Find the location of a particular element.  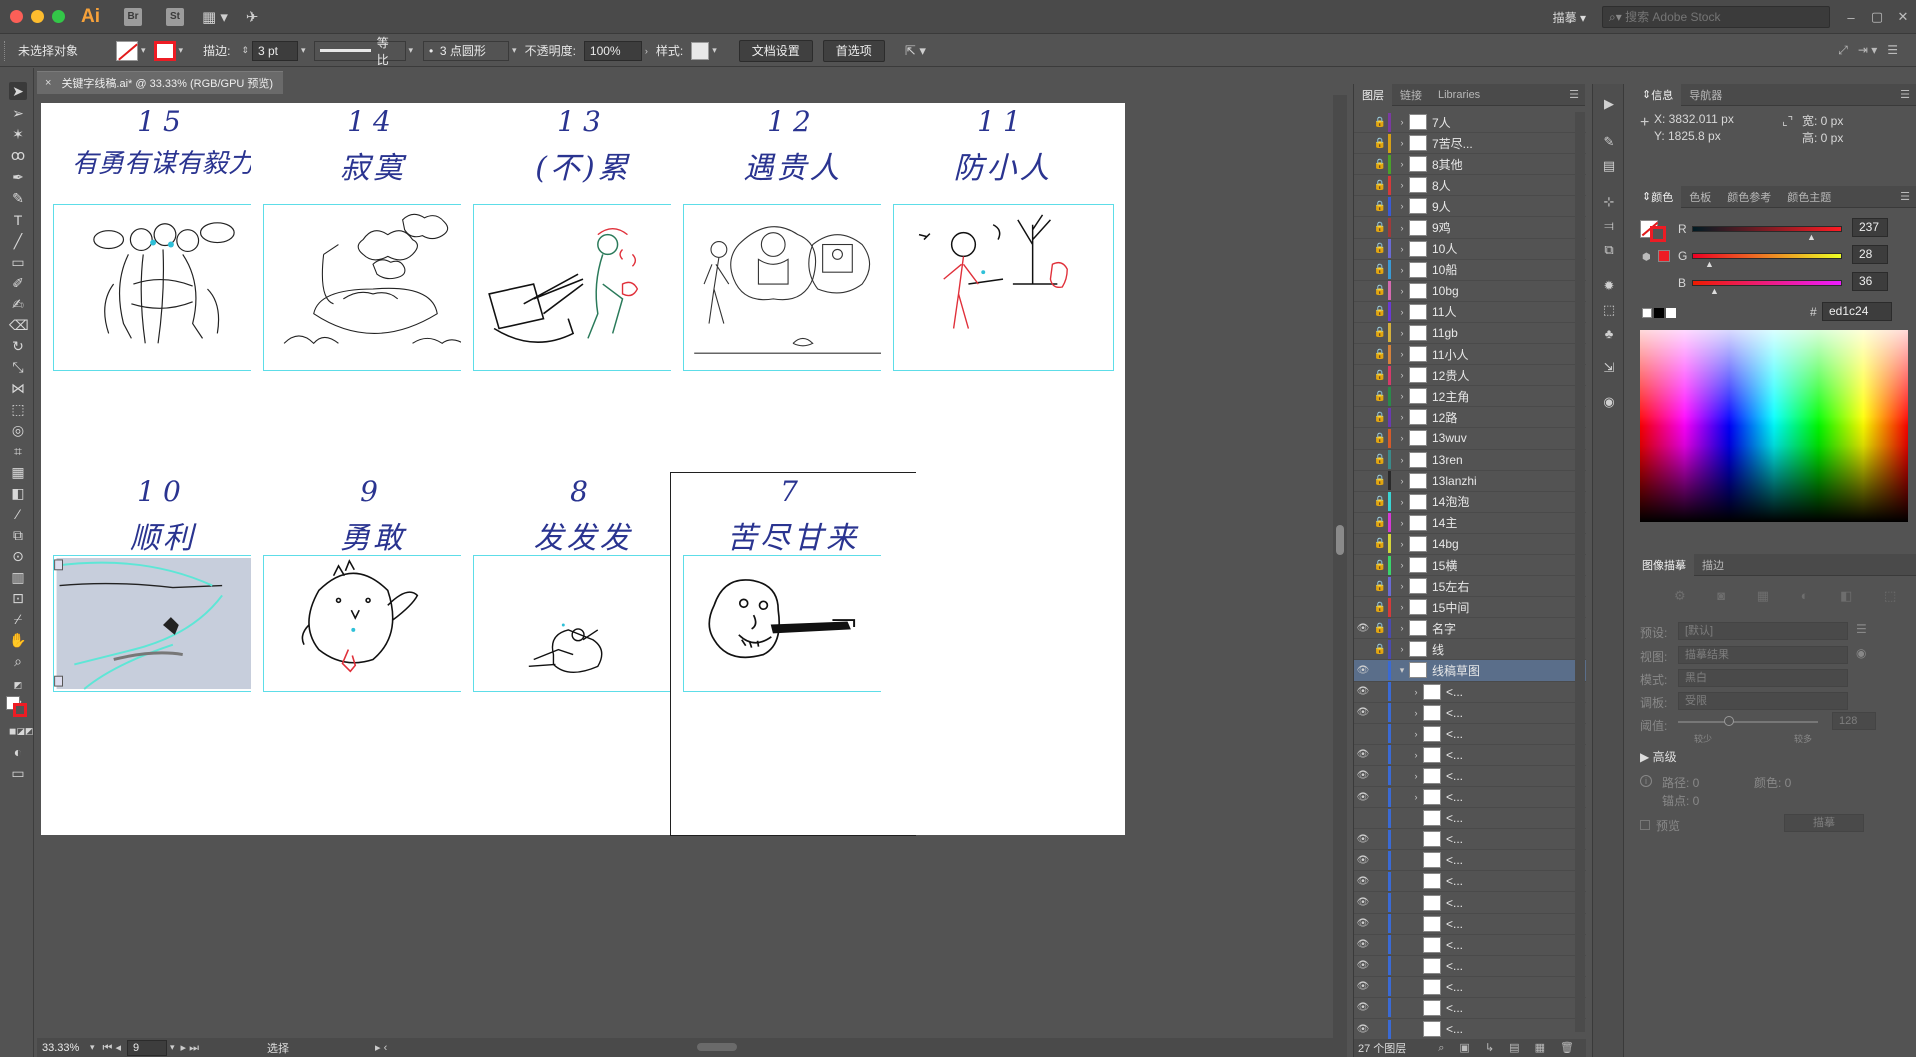

fill-stroke-icon is located at coordinates (17, 707).